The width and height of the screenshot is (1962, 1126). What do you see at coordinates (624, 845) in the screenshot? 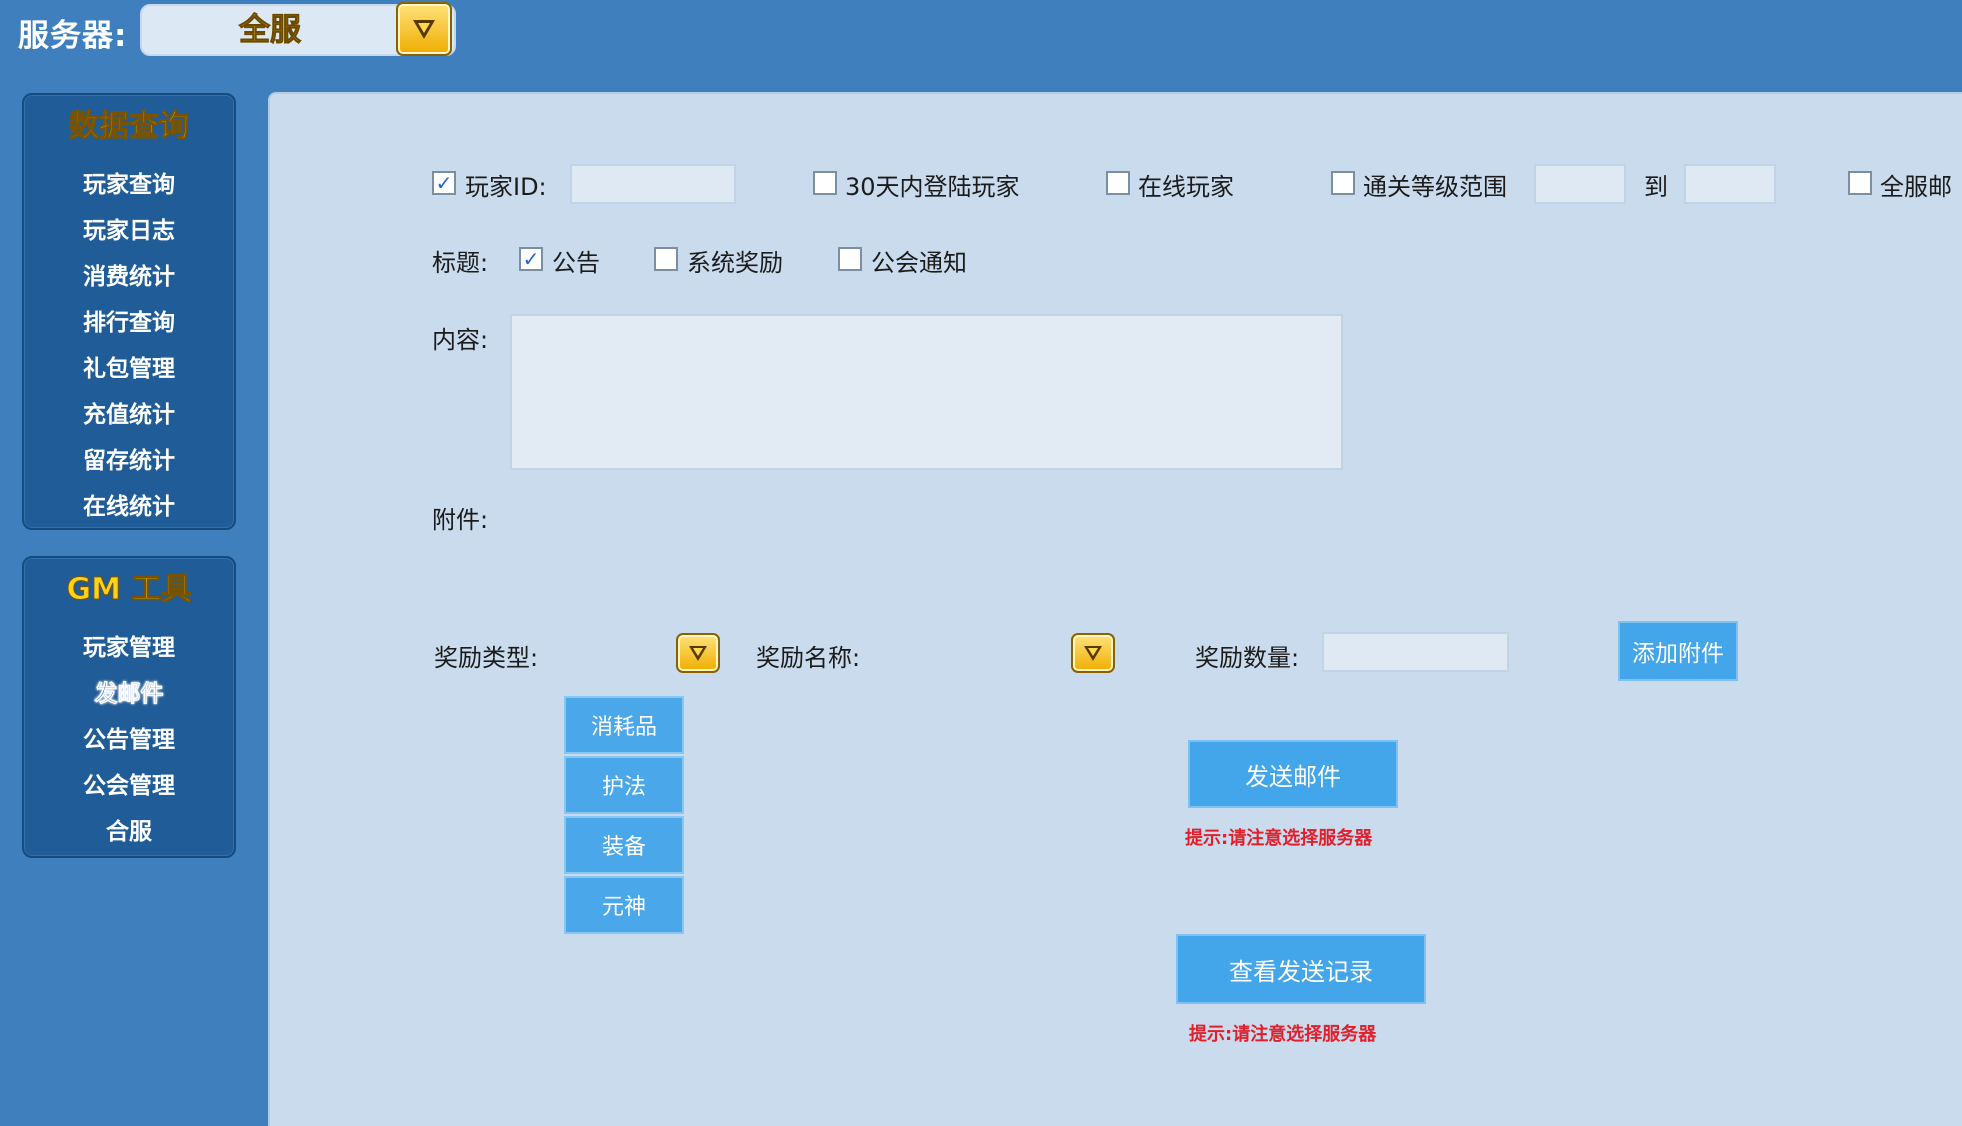
I see `reward-type-option-equipment: 装备` at bounding box center [624, 845].